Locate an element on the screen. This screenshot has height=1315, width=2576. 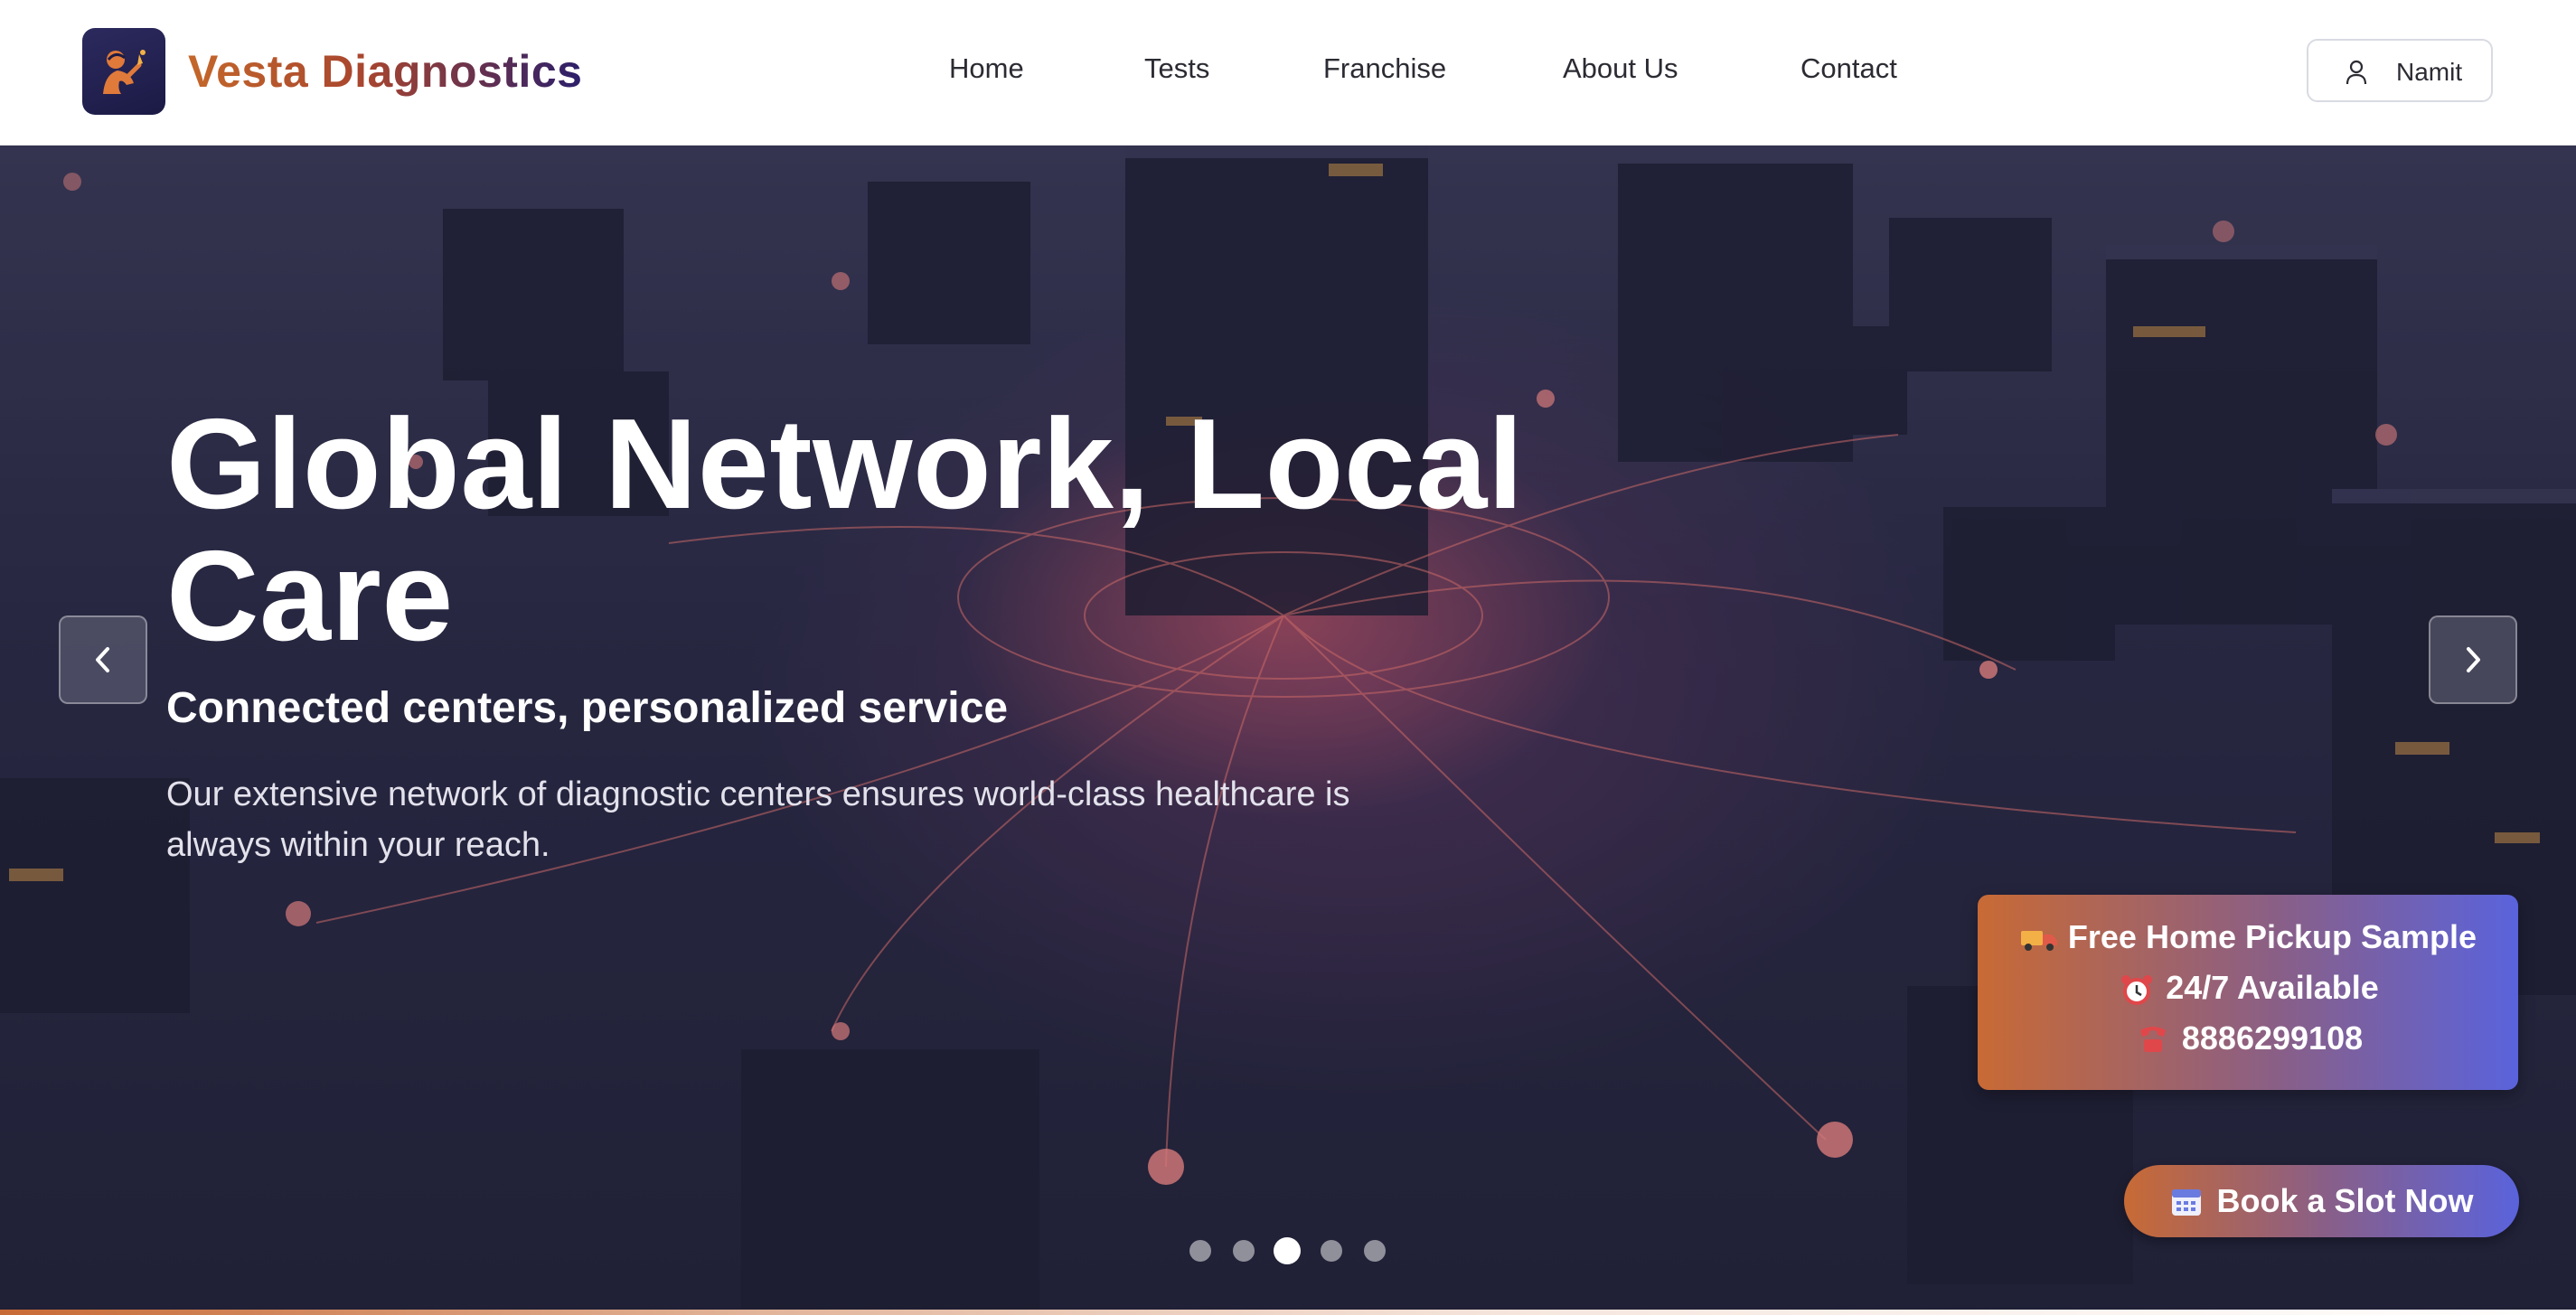
promo-line-availability: 24/7 Available is located at coordinates (2248, 988).